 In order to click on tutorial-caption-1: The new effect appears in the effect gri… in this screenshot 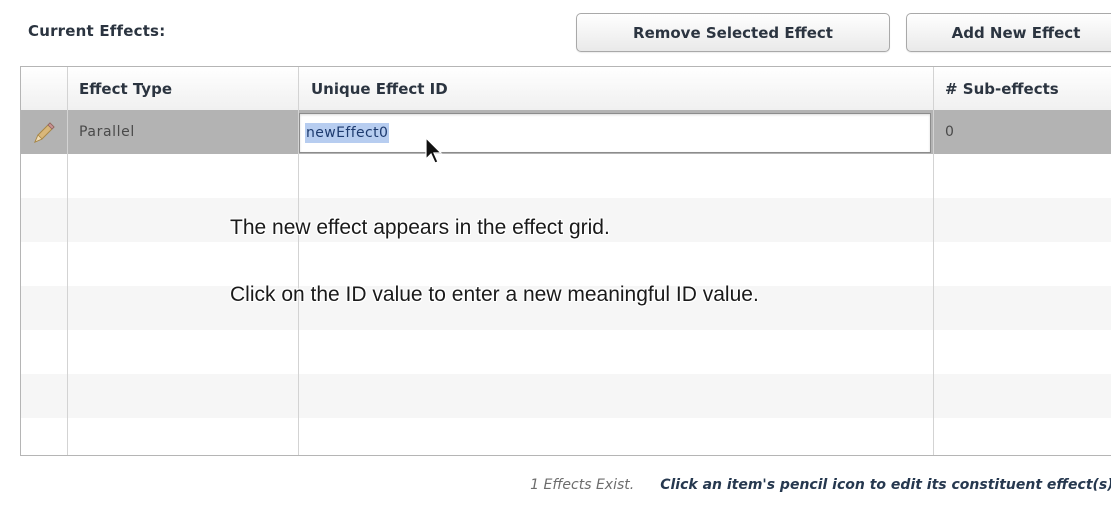, I will do `click(420, 227)`.